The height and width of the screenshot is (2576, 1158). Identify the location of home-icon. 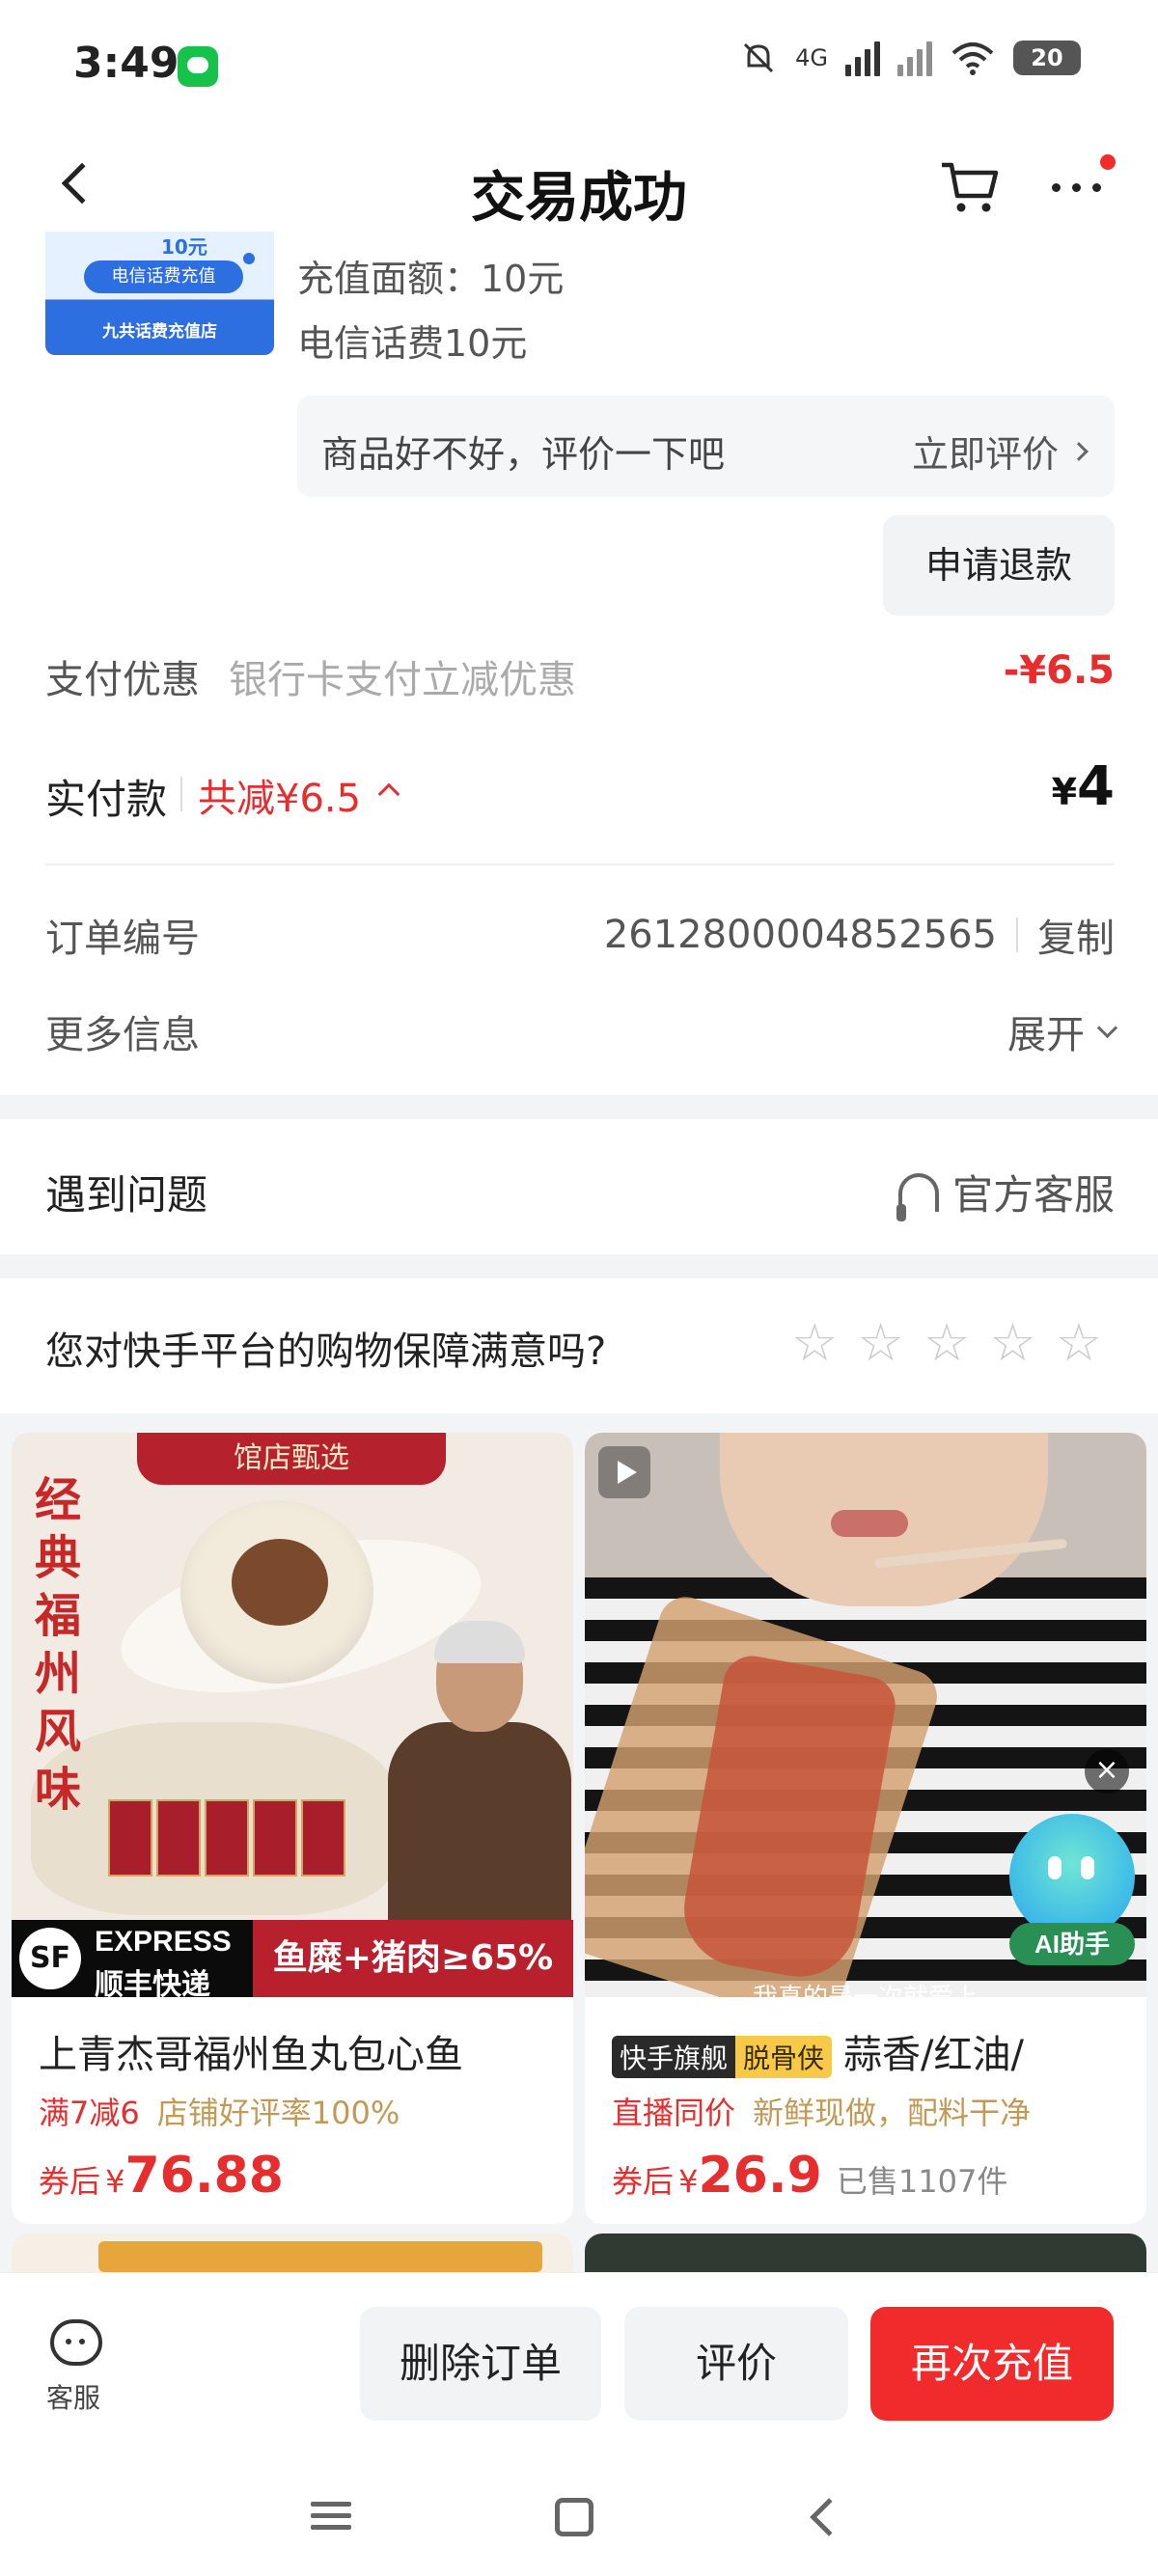
(574, 2517).